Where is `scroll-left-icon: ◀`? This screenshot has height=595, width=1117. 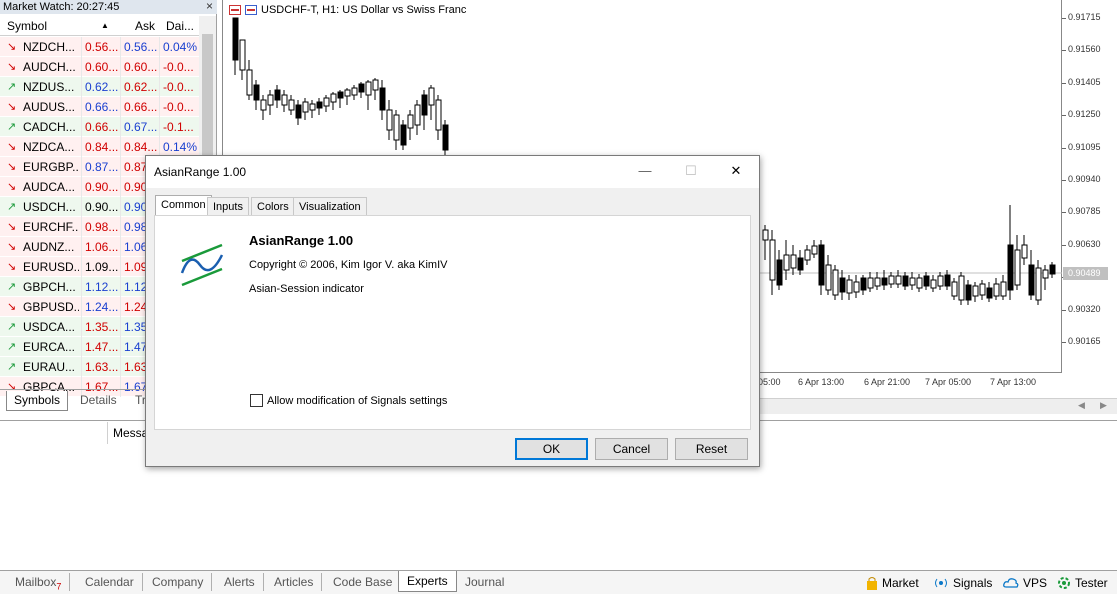
scroll-left-icon: ◀ is located at coordinates (1081, 405).